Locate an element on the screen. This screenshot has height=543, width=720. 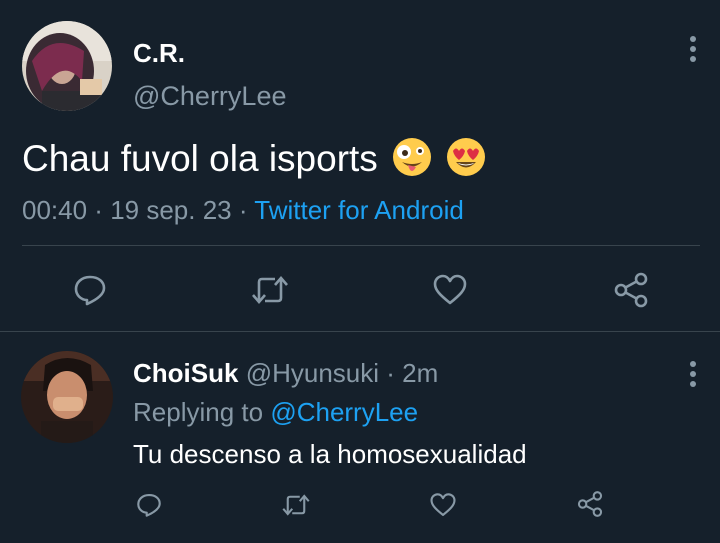
tweet-time: 00:40 is located at coordinates (55, 210).